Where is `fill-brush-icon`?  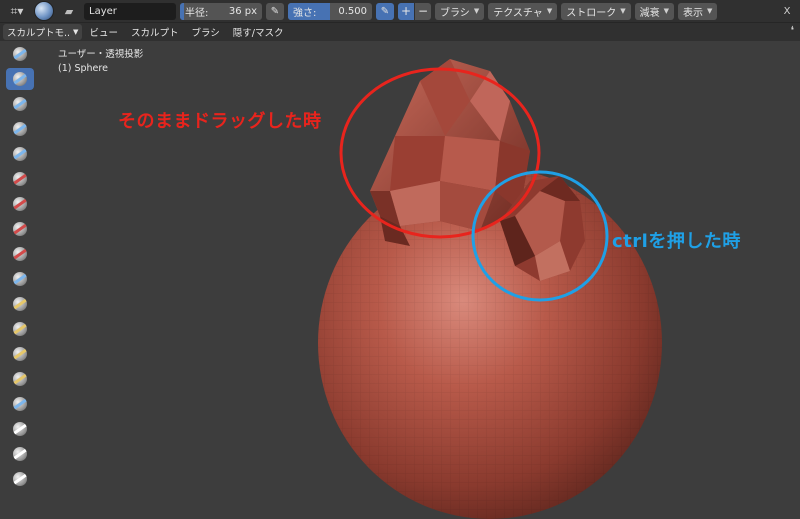
fill-brush-icon is located at coordinates (20, 329).